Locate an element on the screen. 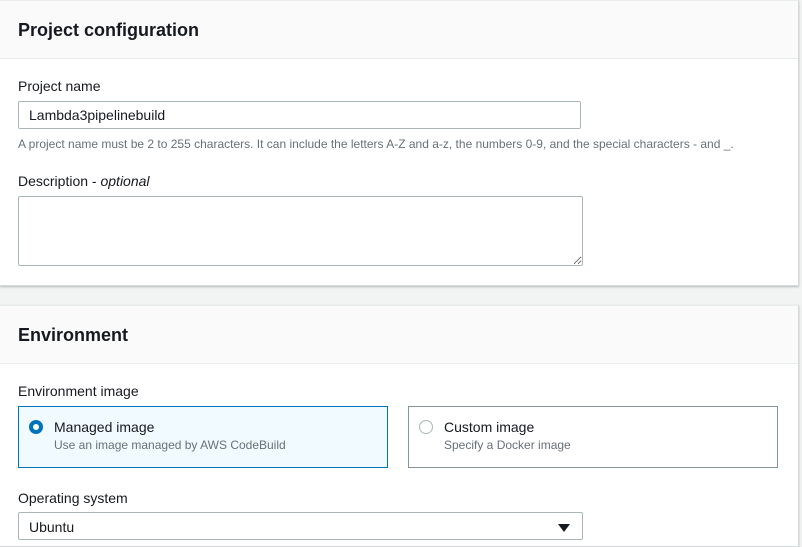 The width and height of the screenshot is (802, 547). operating-system-label: Operating system is located at coordinates (73, 498).